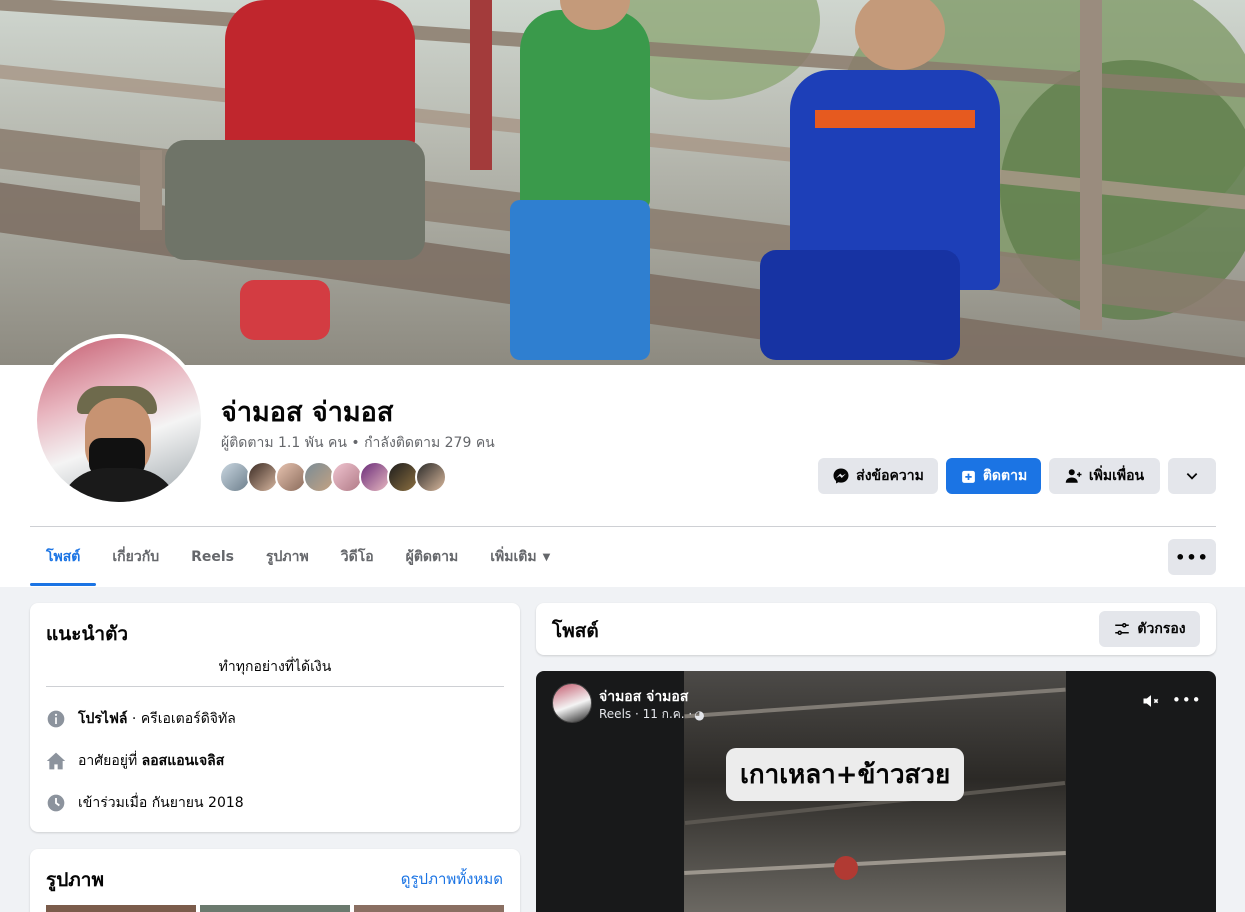  What do you see at coordinates (1005, 476) in the screenshot?
I see `follow-label: ติดตาม` at bounding box center [1005, 476].